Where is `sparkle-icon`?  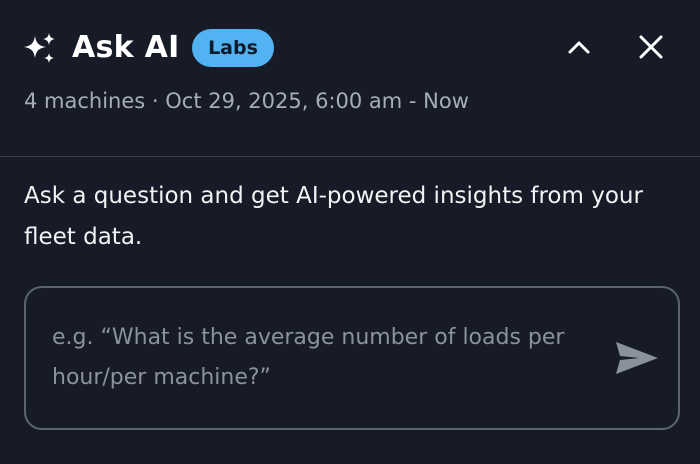 sparkle-icon is located at coordinates (40, 49).